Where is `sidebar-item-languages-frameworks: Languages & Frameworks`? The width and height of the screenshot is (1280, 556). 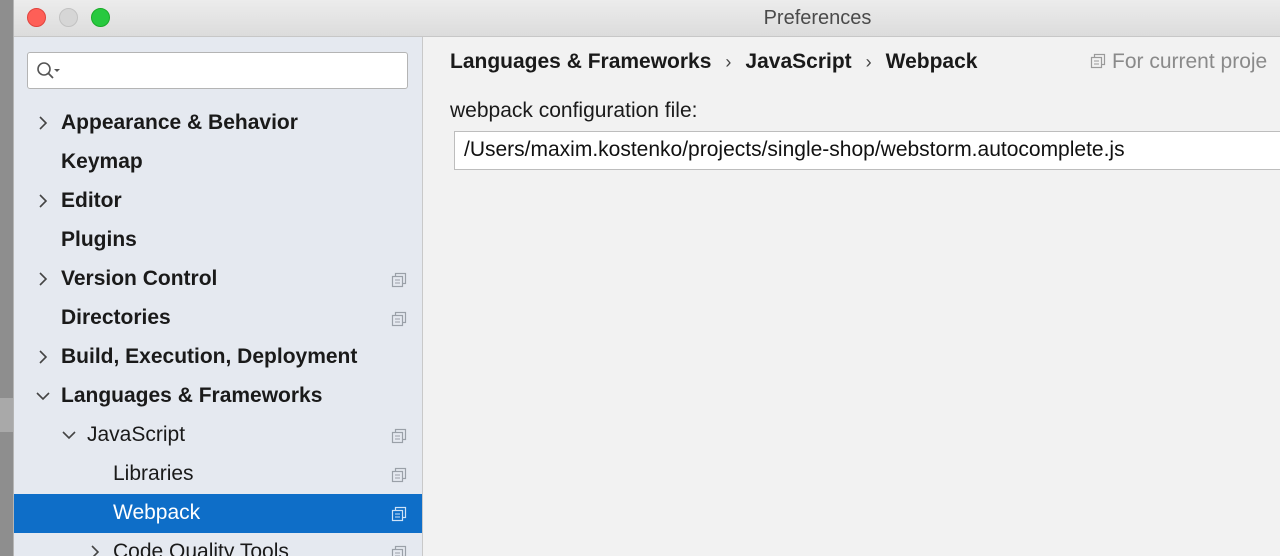 sidebar-item-languages-frameworks: Languages & Frameworks is located at coordinates (218, 396).